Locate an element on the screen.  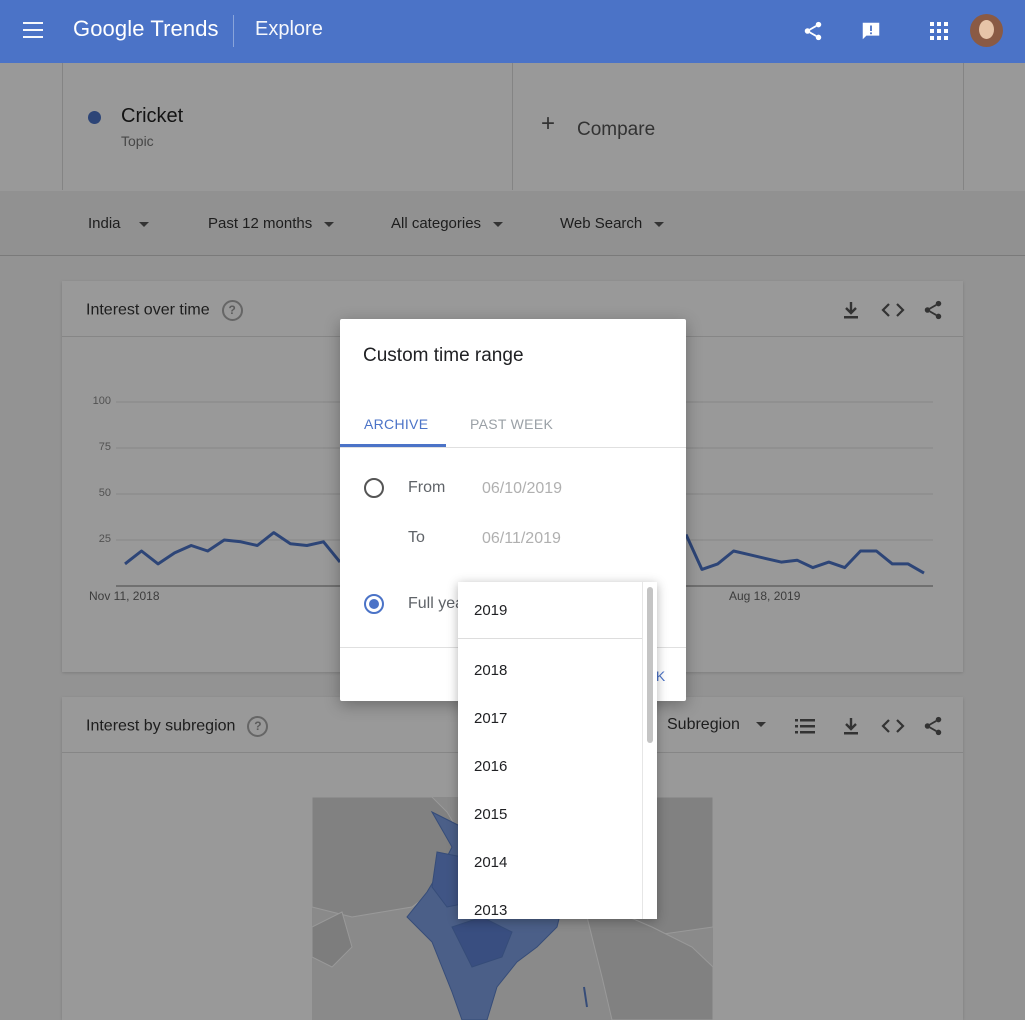
date-range-radio is located at coordinates (374, 488).